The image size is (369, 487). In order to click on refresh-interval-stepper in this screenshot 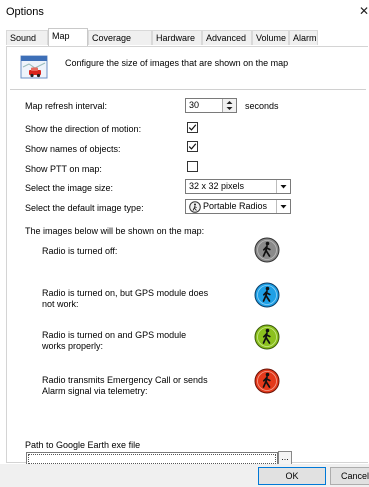, I will do `click(229, 105)`.